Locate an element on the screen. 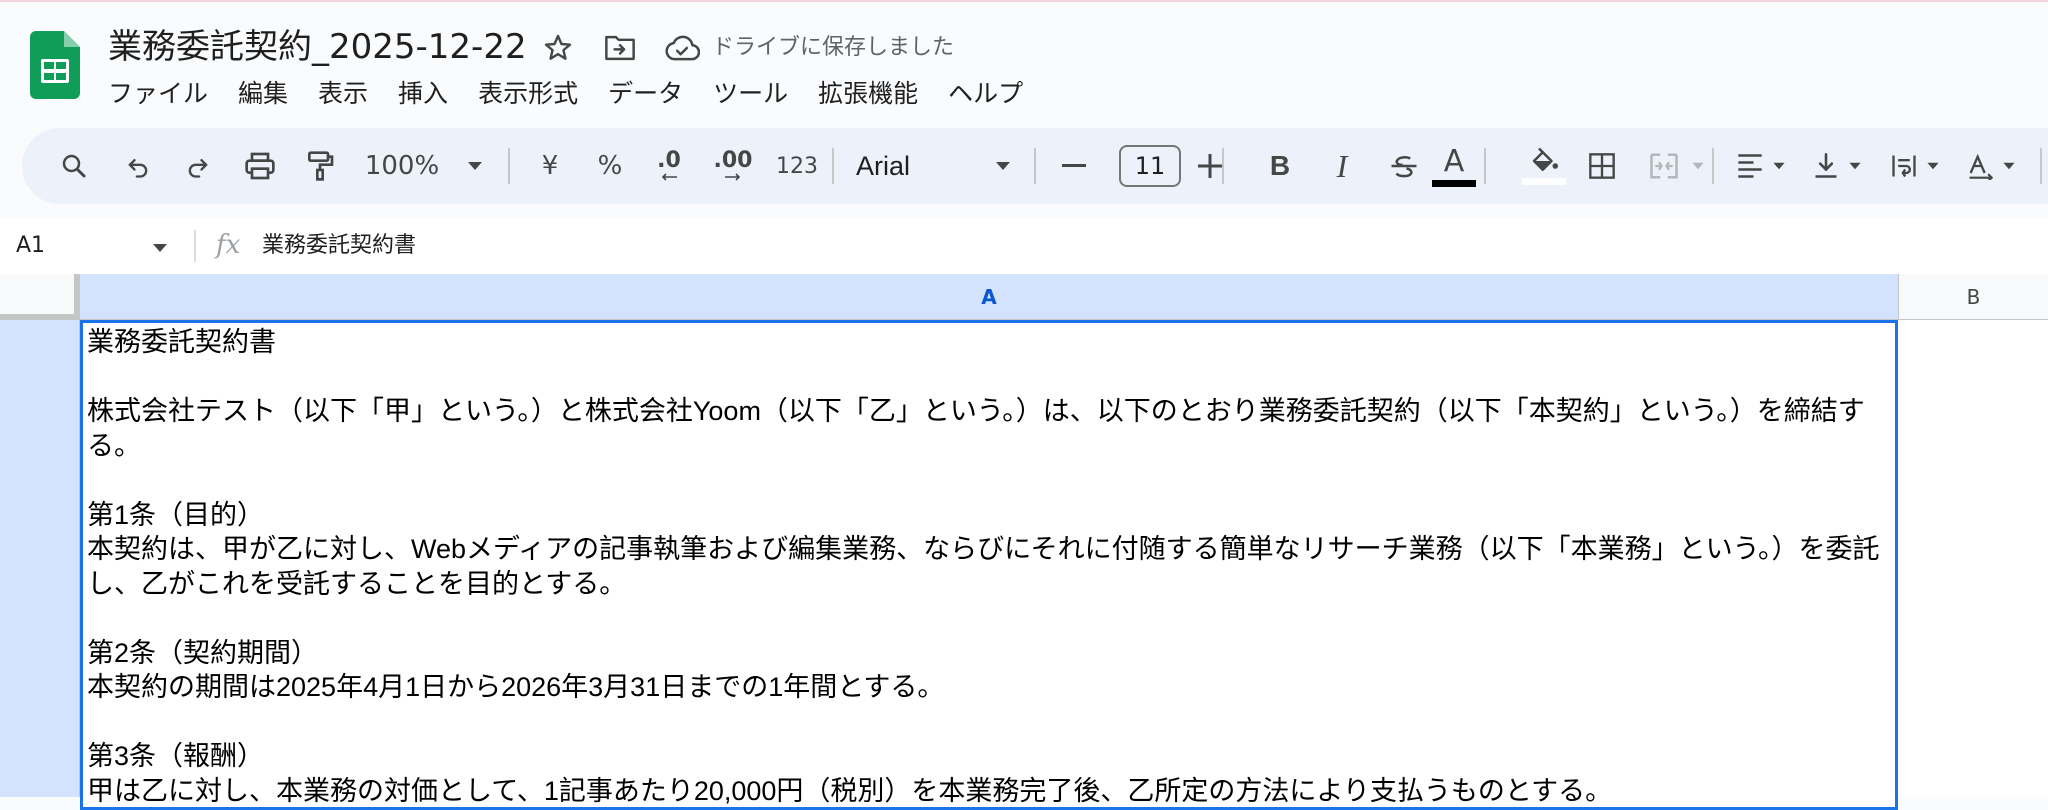 Image resolution: width=2048 pixels, height=810 pixels. formula-bar-divider is located at coordinates (195, 246).